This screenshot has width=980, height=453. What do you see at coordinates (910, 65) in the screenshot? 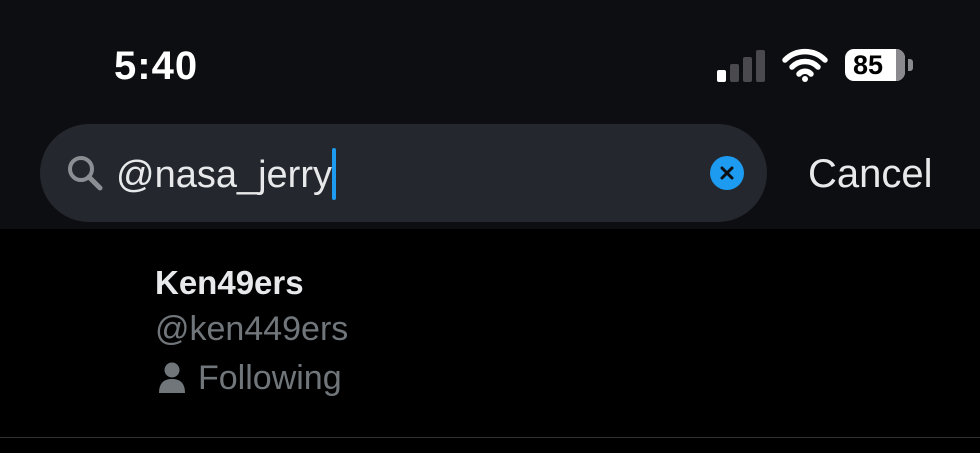
I see `battery-nub` at bounding box center [910, 65].